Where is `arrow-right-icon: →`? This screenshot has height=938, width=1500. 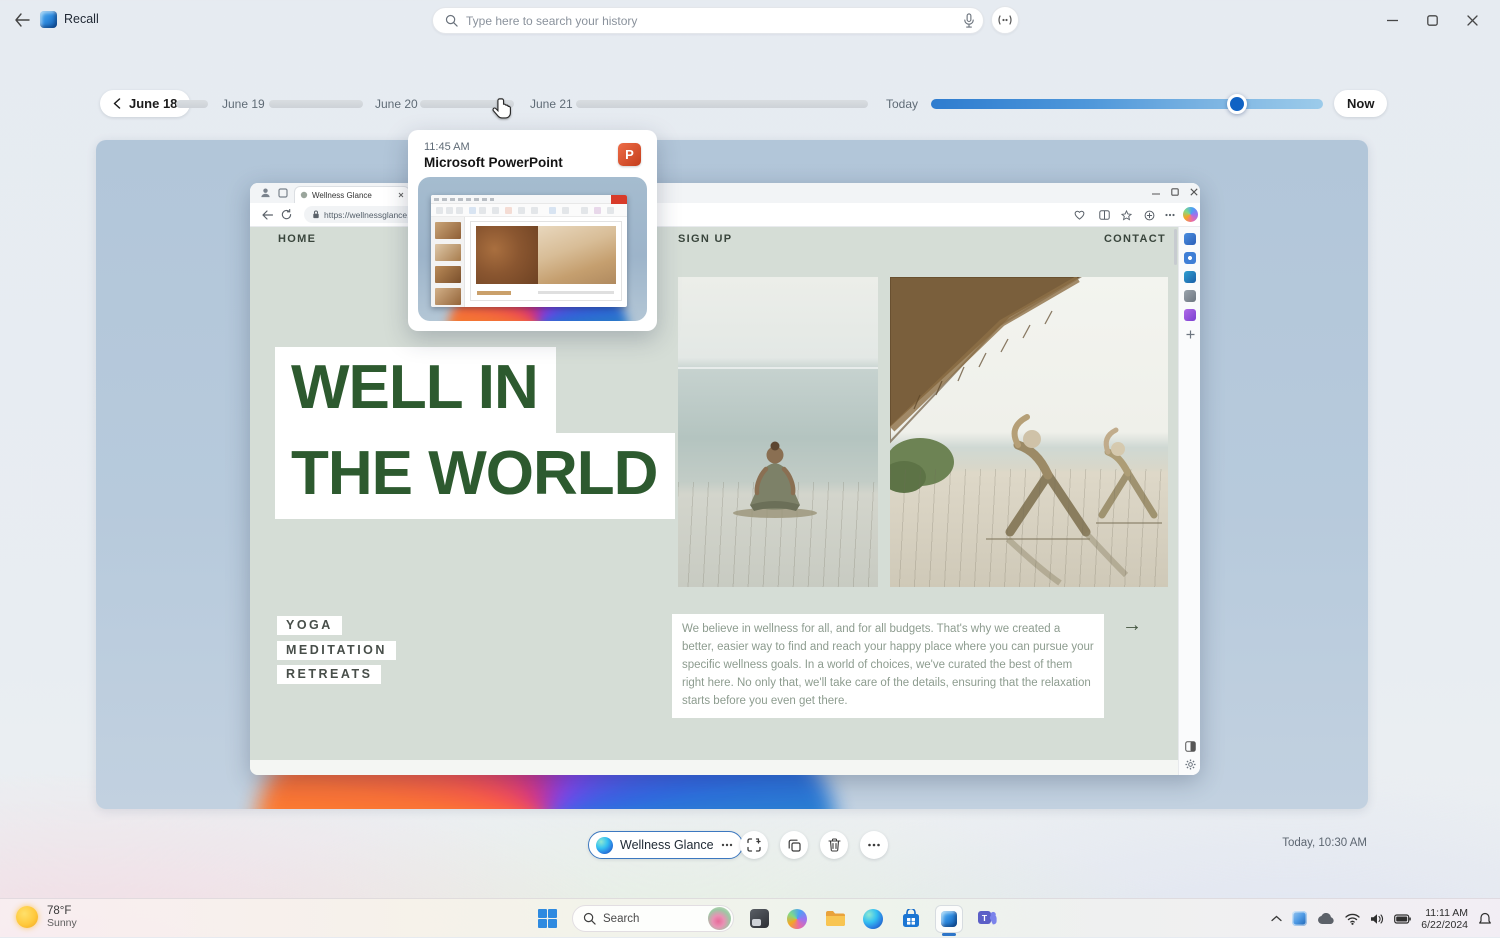
arrow-right-icon: → is located at coordinates (1132, 625).